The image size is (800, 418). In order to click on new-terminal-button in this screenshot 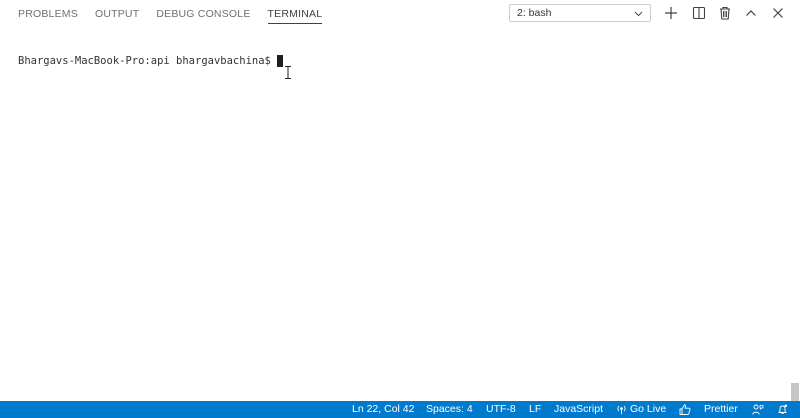, I will do `click(671, 13)`.